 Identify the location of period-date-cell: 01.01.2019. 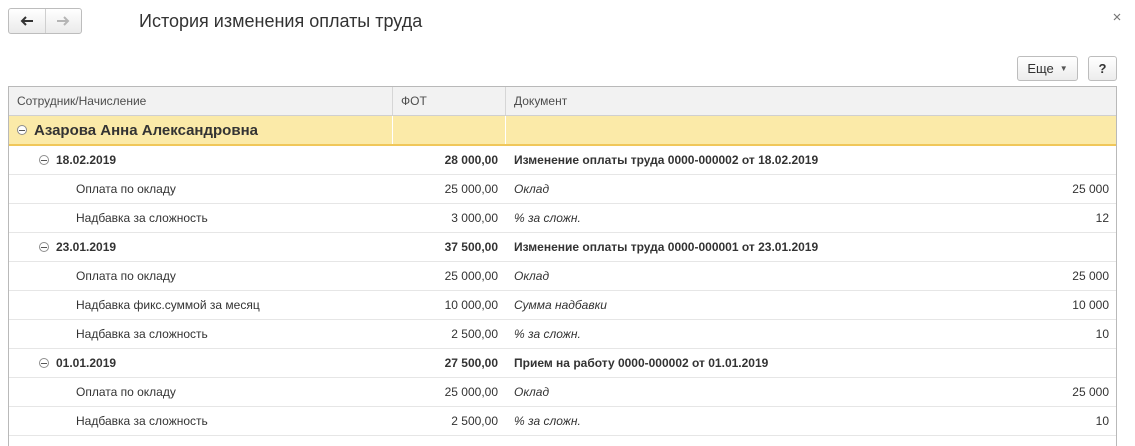
(201, 363).